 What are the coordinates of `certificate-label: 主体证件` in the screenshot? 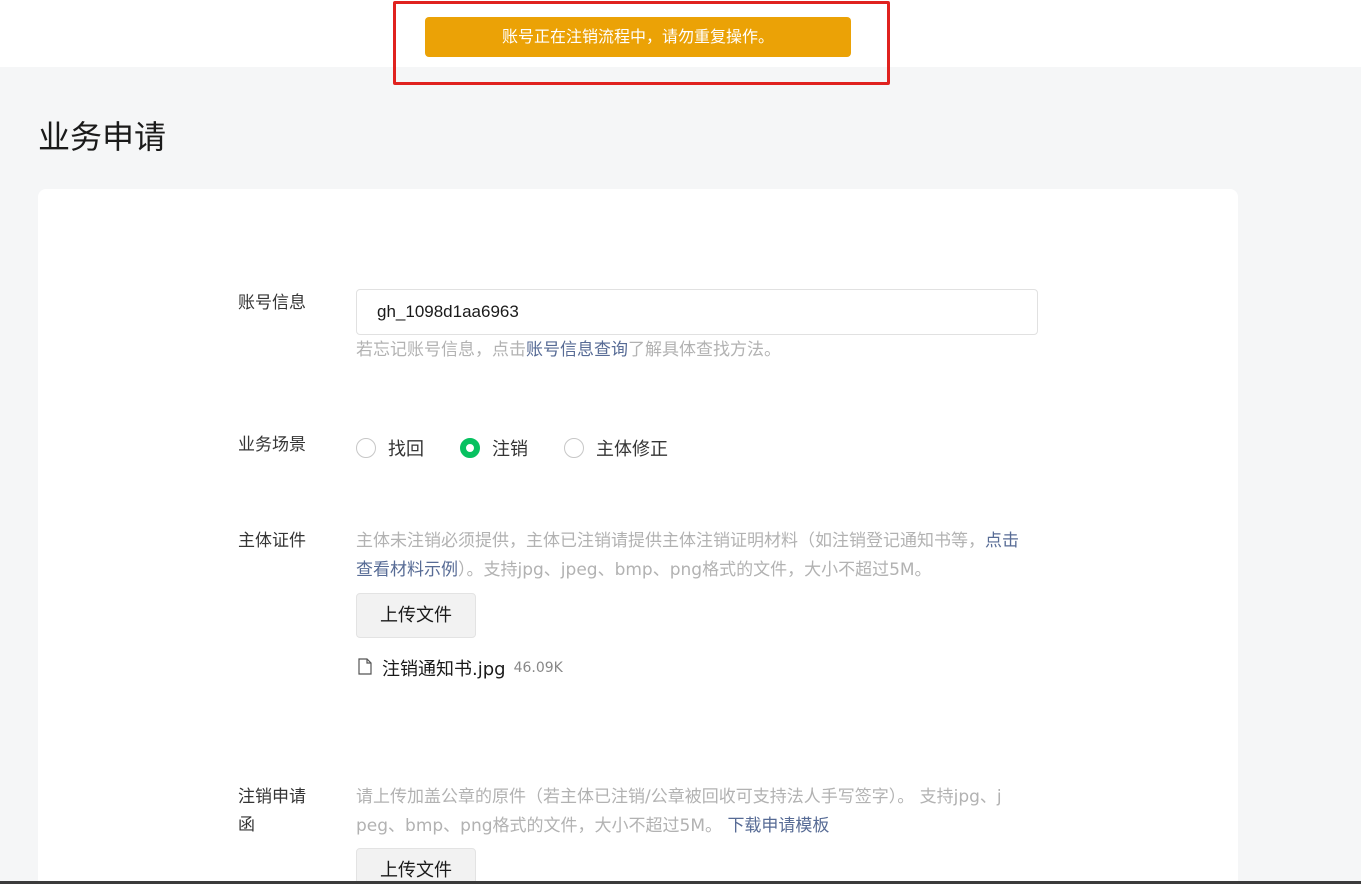 It's located at (272, 541).